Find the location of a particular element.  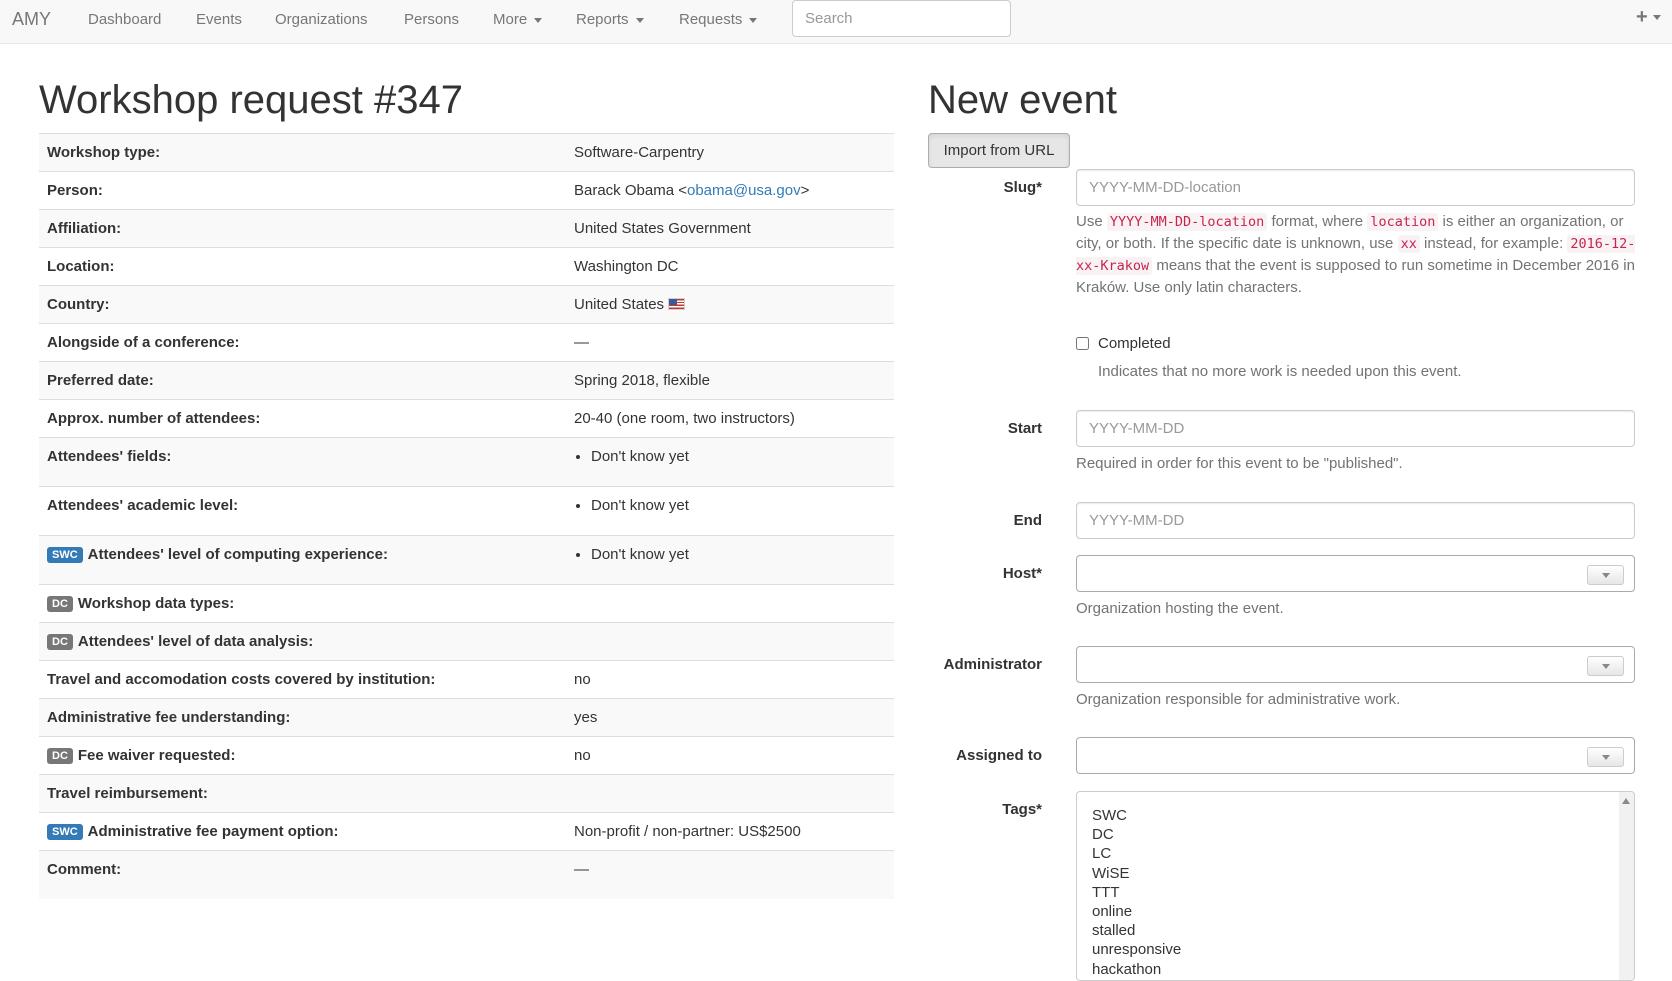

row-label: SWC Administrative fee payment option: is located at coordinates (302, 831).